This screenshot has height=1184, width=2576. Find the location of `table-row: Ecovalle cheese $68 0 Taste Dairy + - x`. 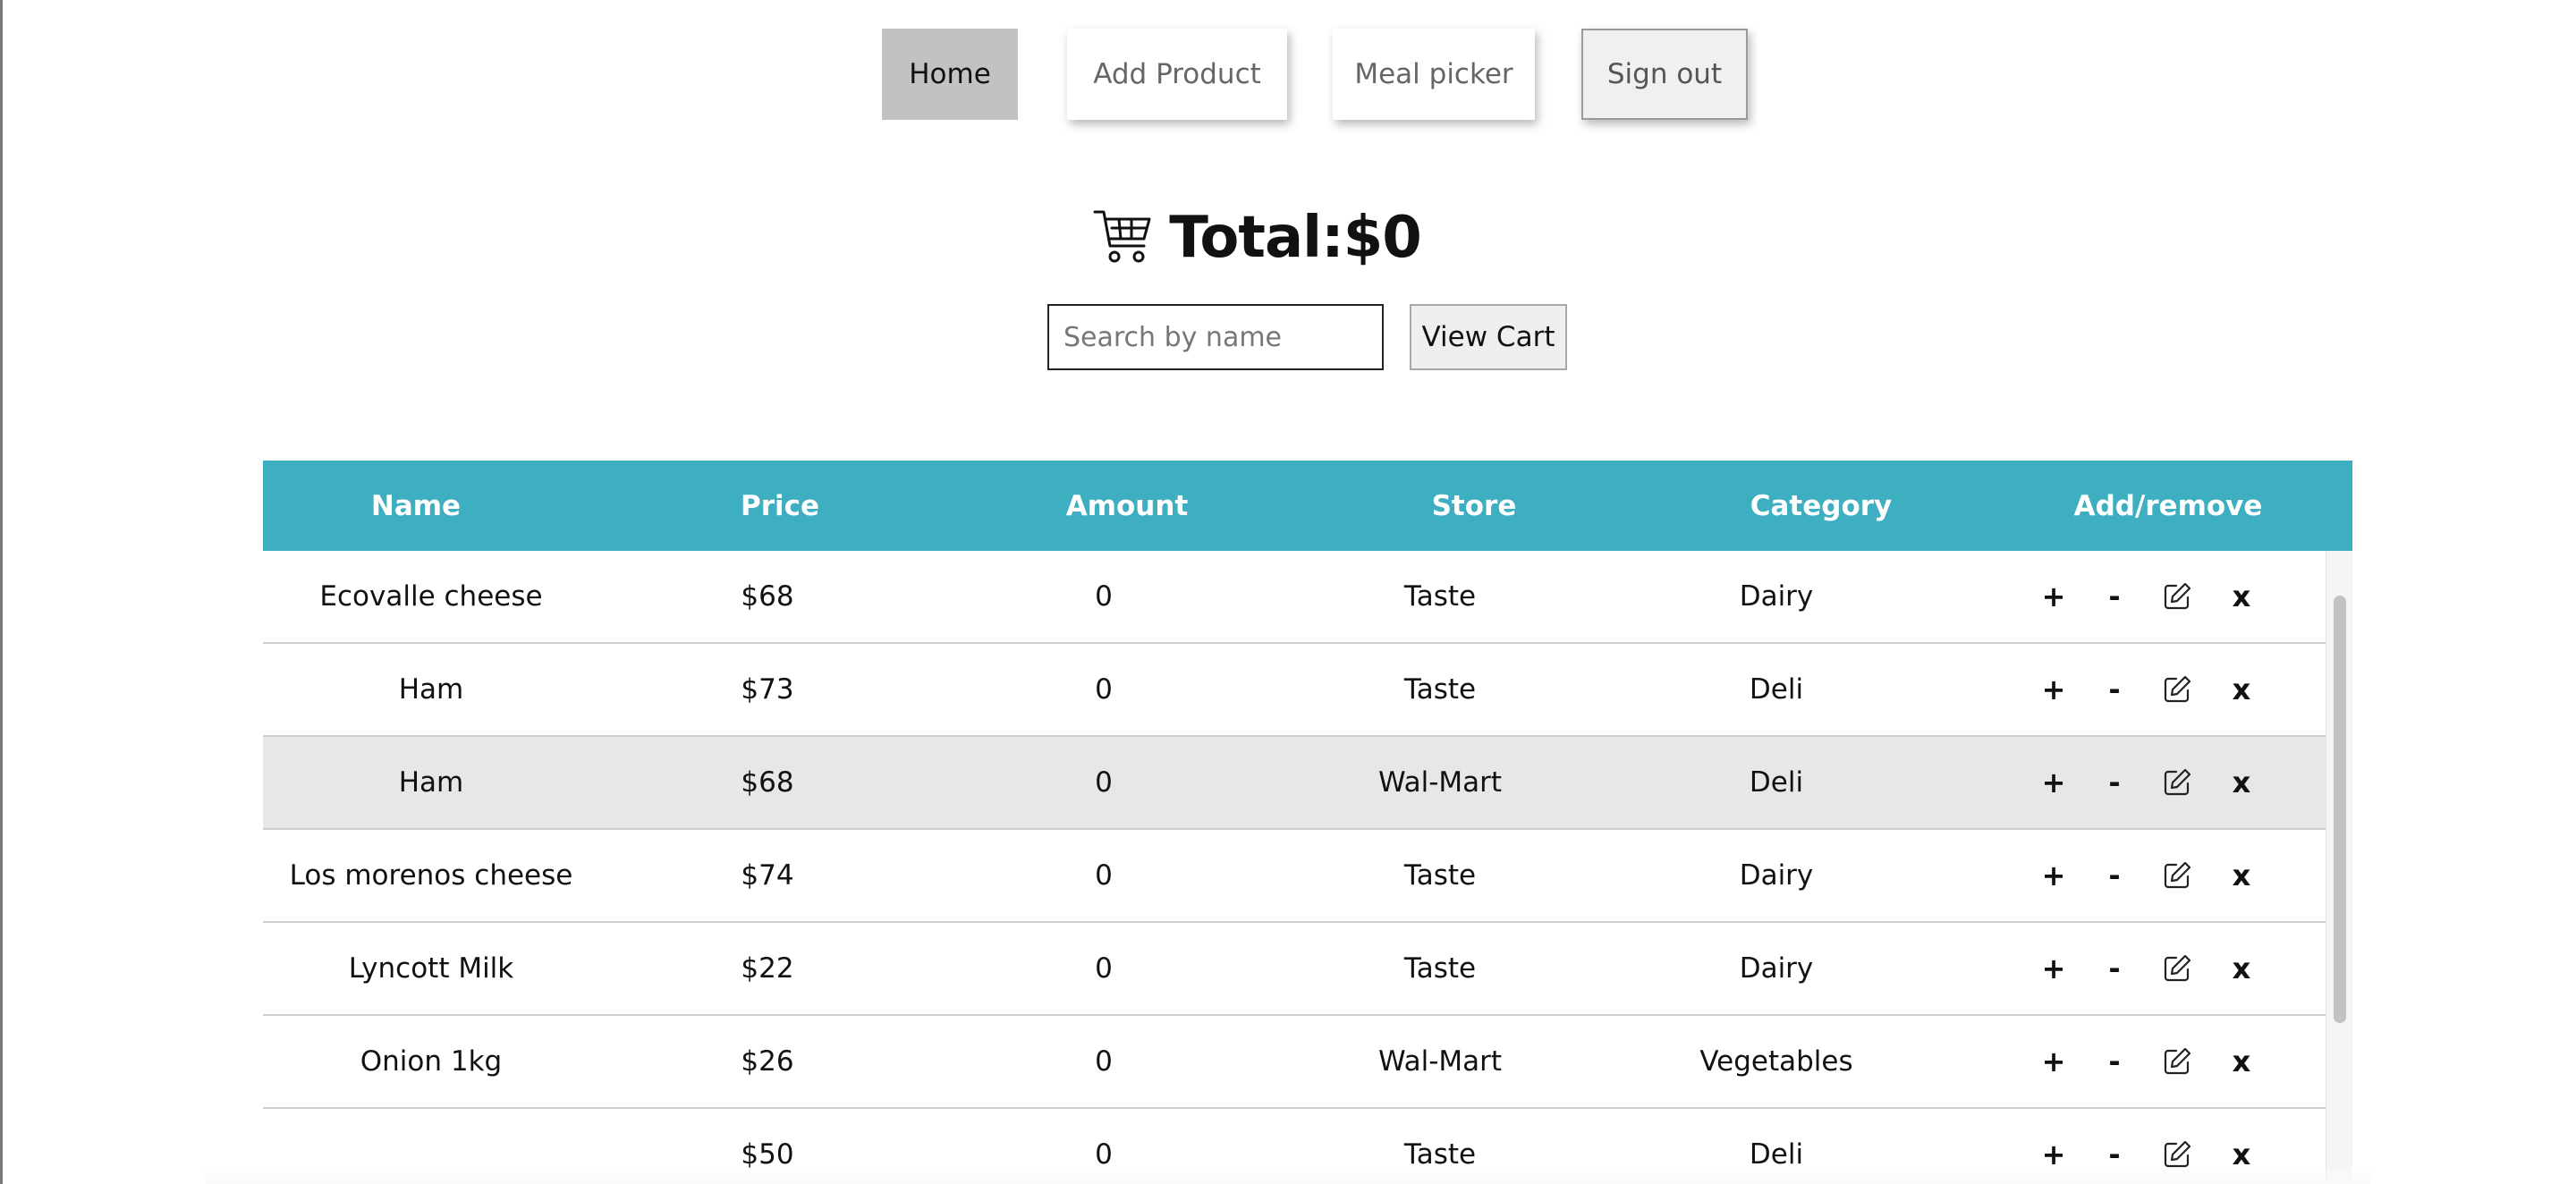

table-row: Ecovalle cheese $68 0 Taste Dairy + - x is located at coordinates (1294, 597).